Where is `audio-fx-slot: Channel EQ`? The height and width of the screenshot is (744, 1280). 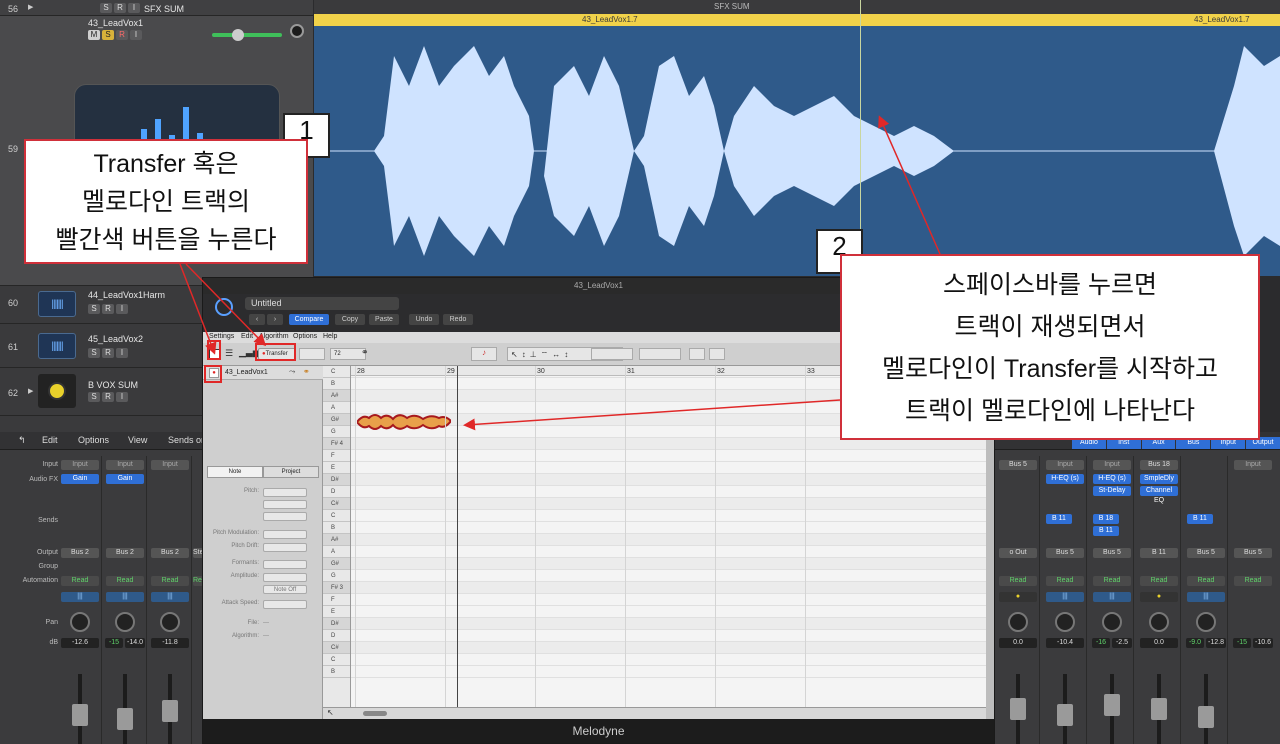 audio-fx-slot: Channel EQ is located at coordinates (1159, 495).